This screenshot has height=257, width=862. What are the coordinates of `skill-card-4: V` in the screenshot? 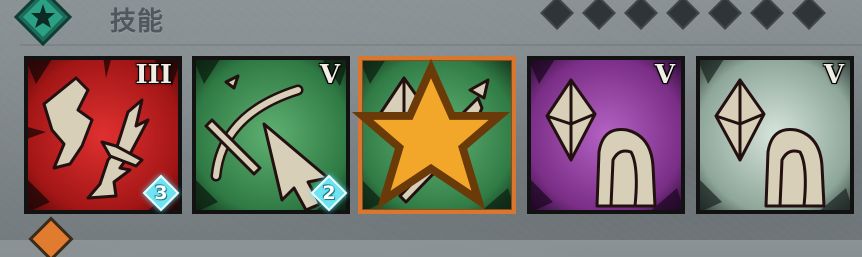 It's located at (606, 135).